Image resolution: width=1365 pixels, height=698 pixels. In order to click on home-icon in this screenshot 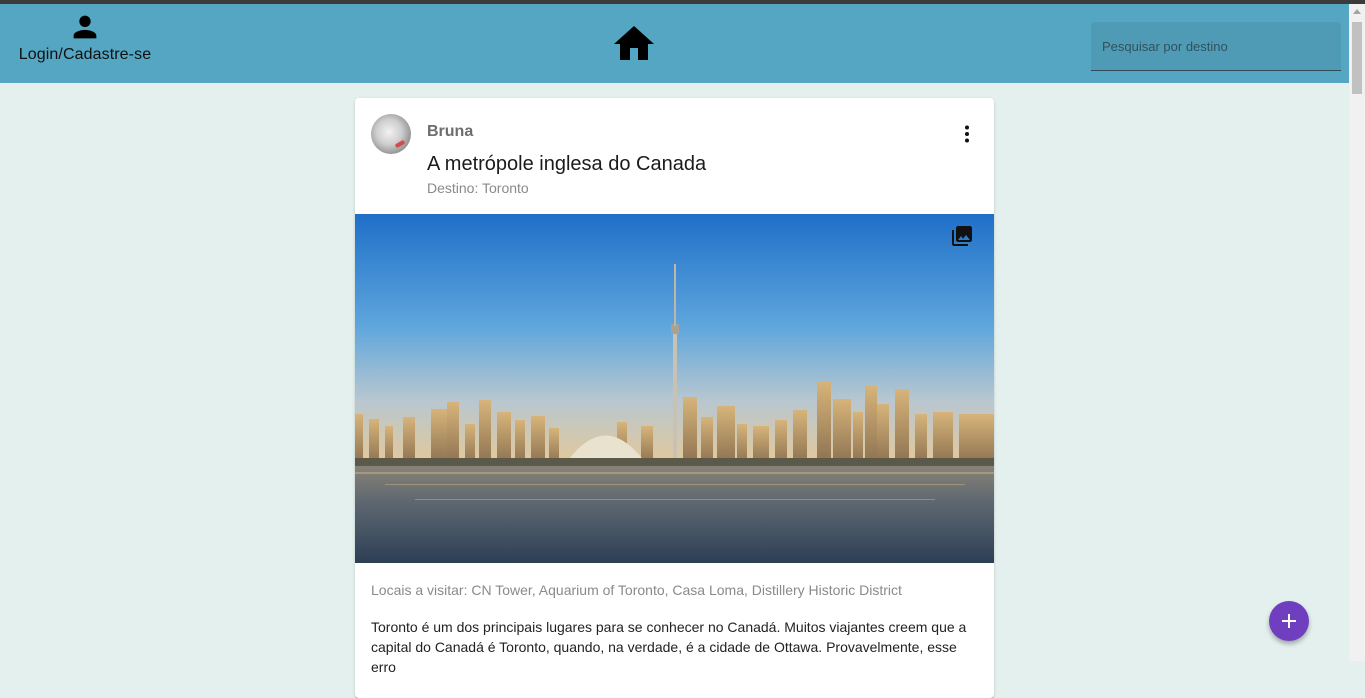, I will do `click(634, 43)`.